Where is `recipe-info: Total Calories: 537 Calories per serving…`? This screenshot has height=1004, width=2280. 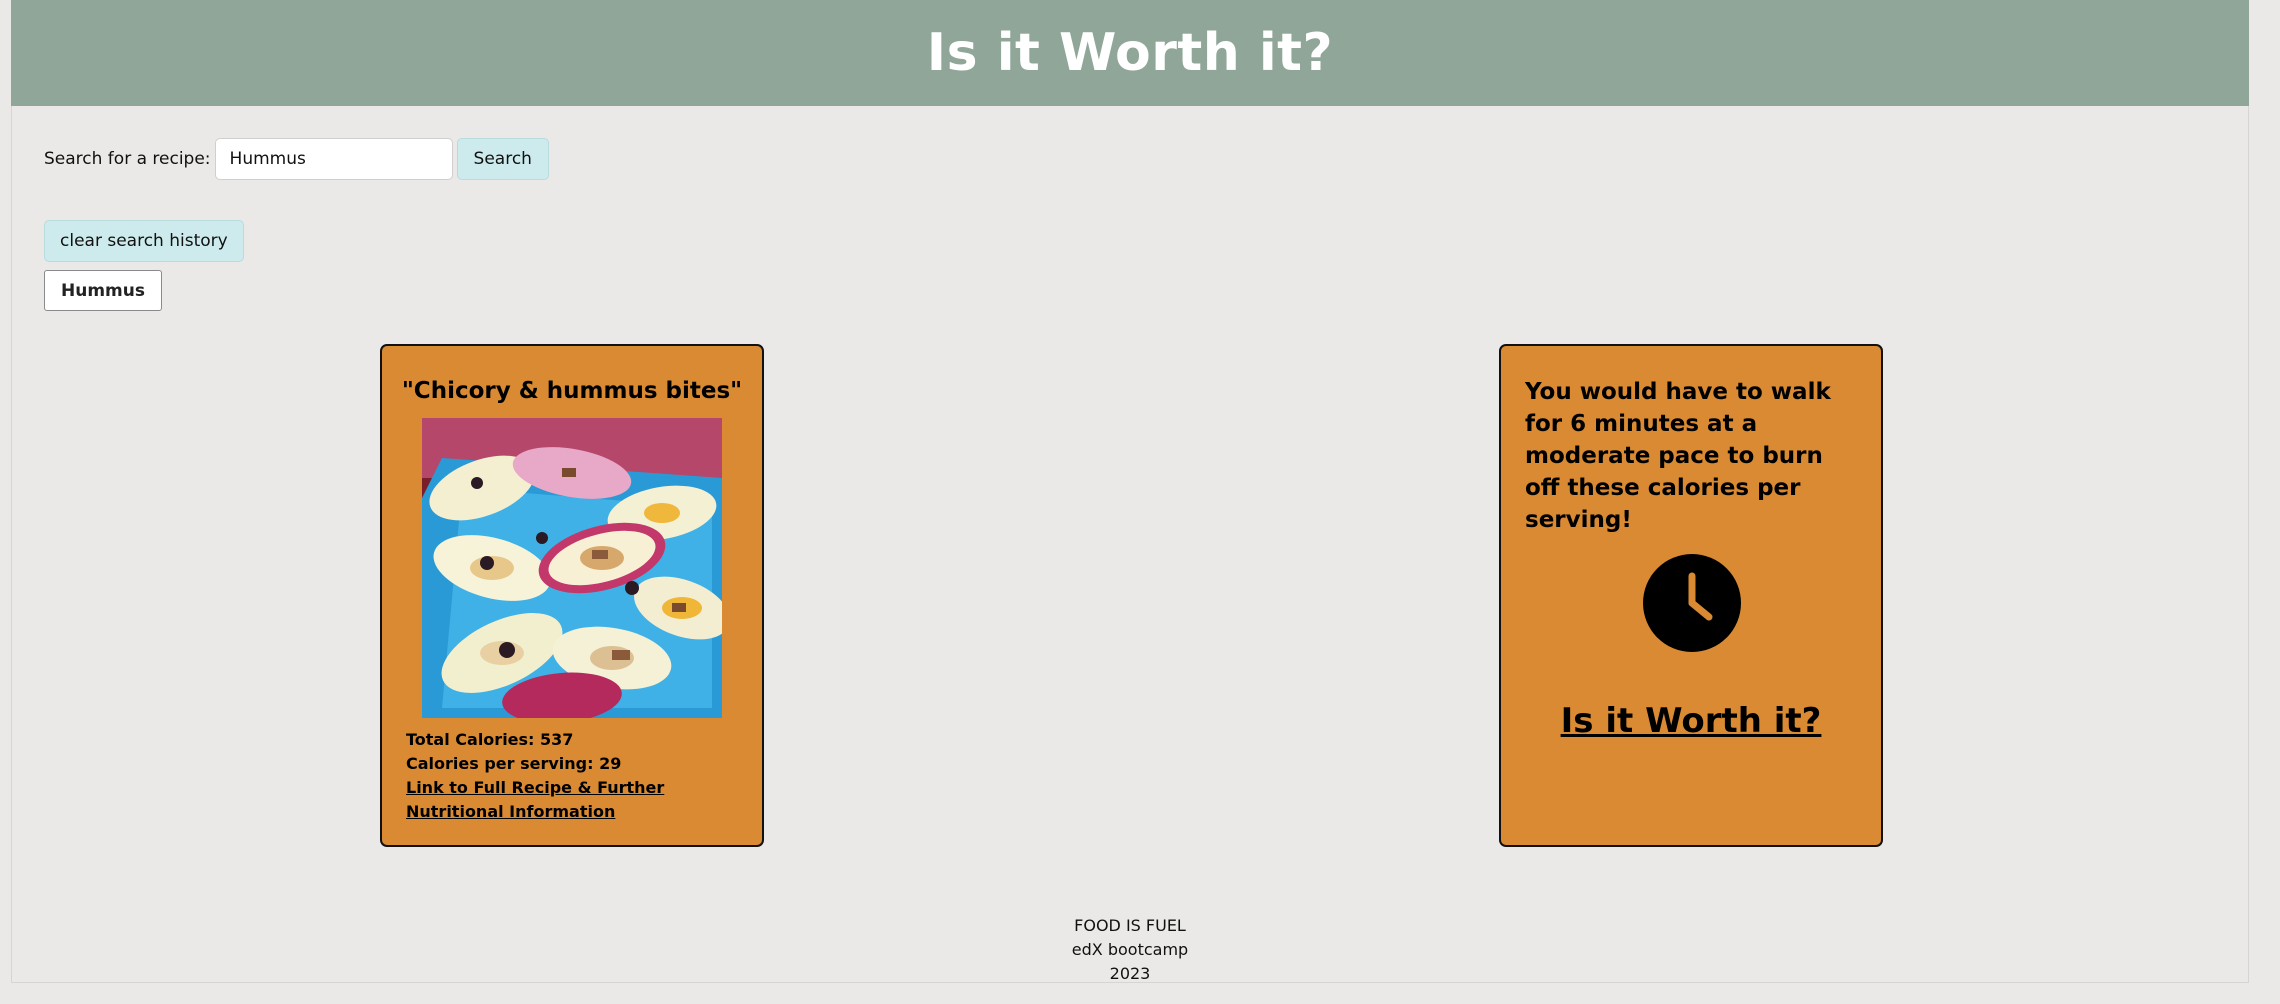 recipe-info: Total Calories: 537 Calories per serving… is located at coordinates (571, 776).